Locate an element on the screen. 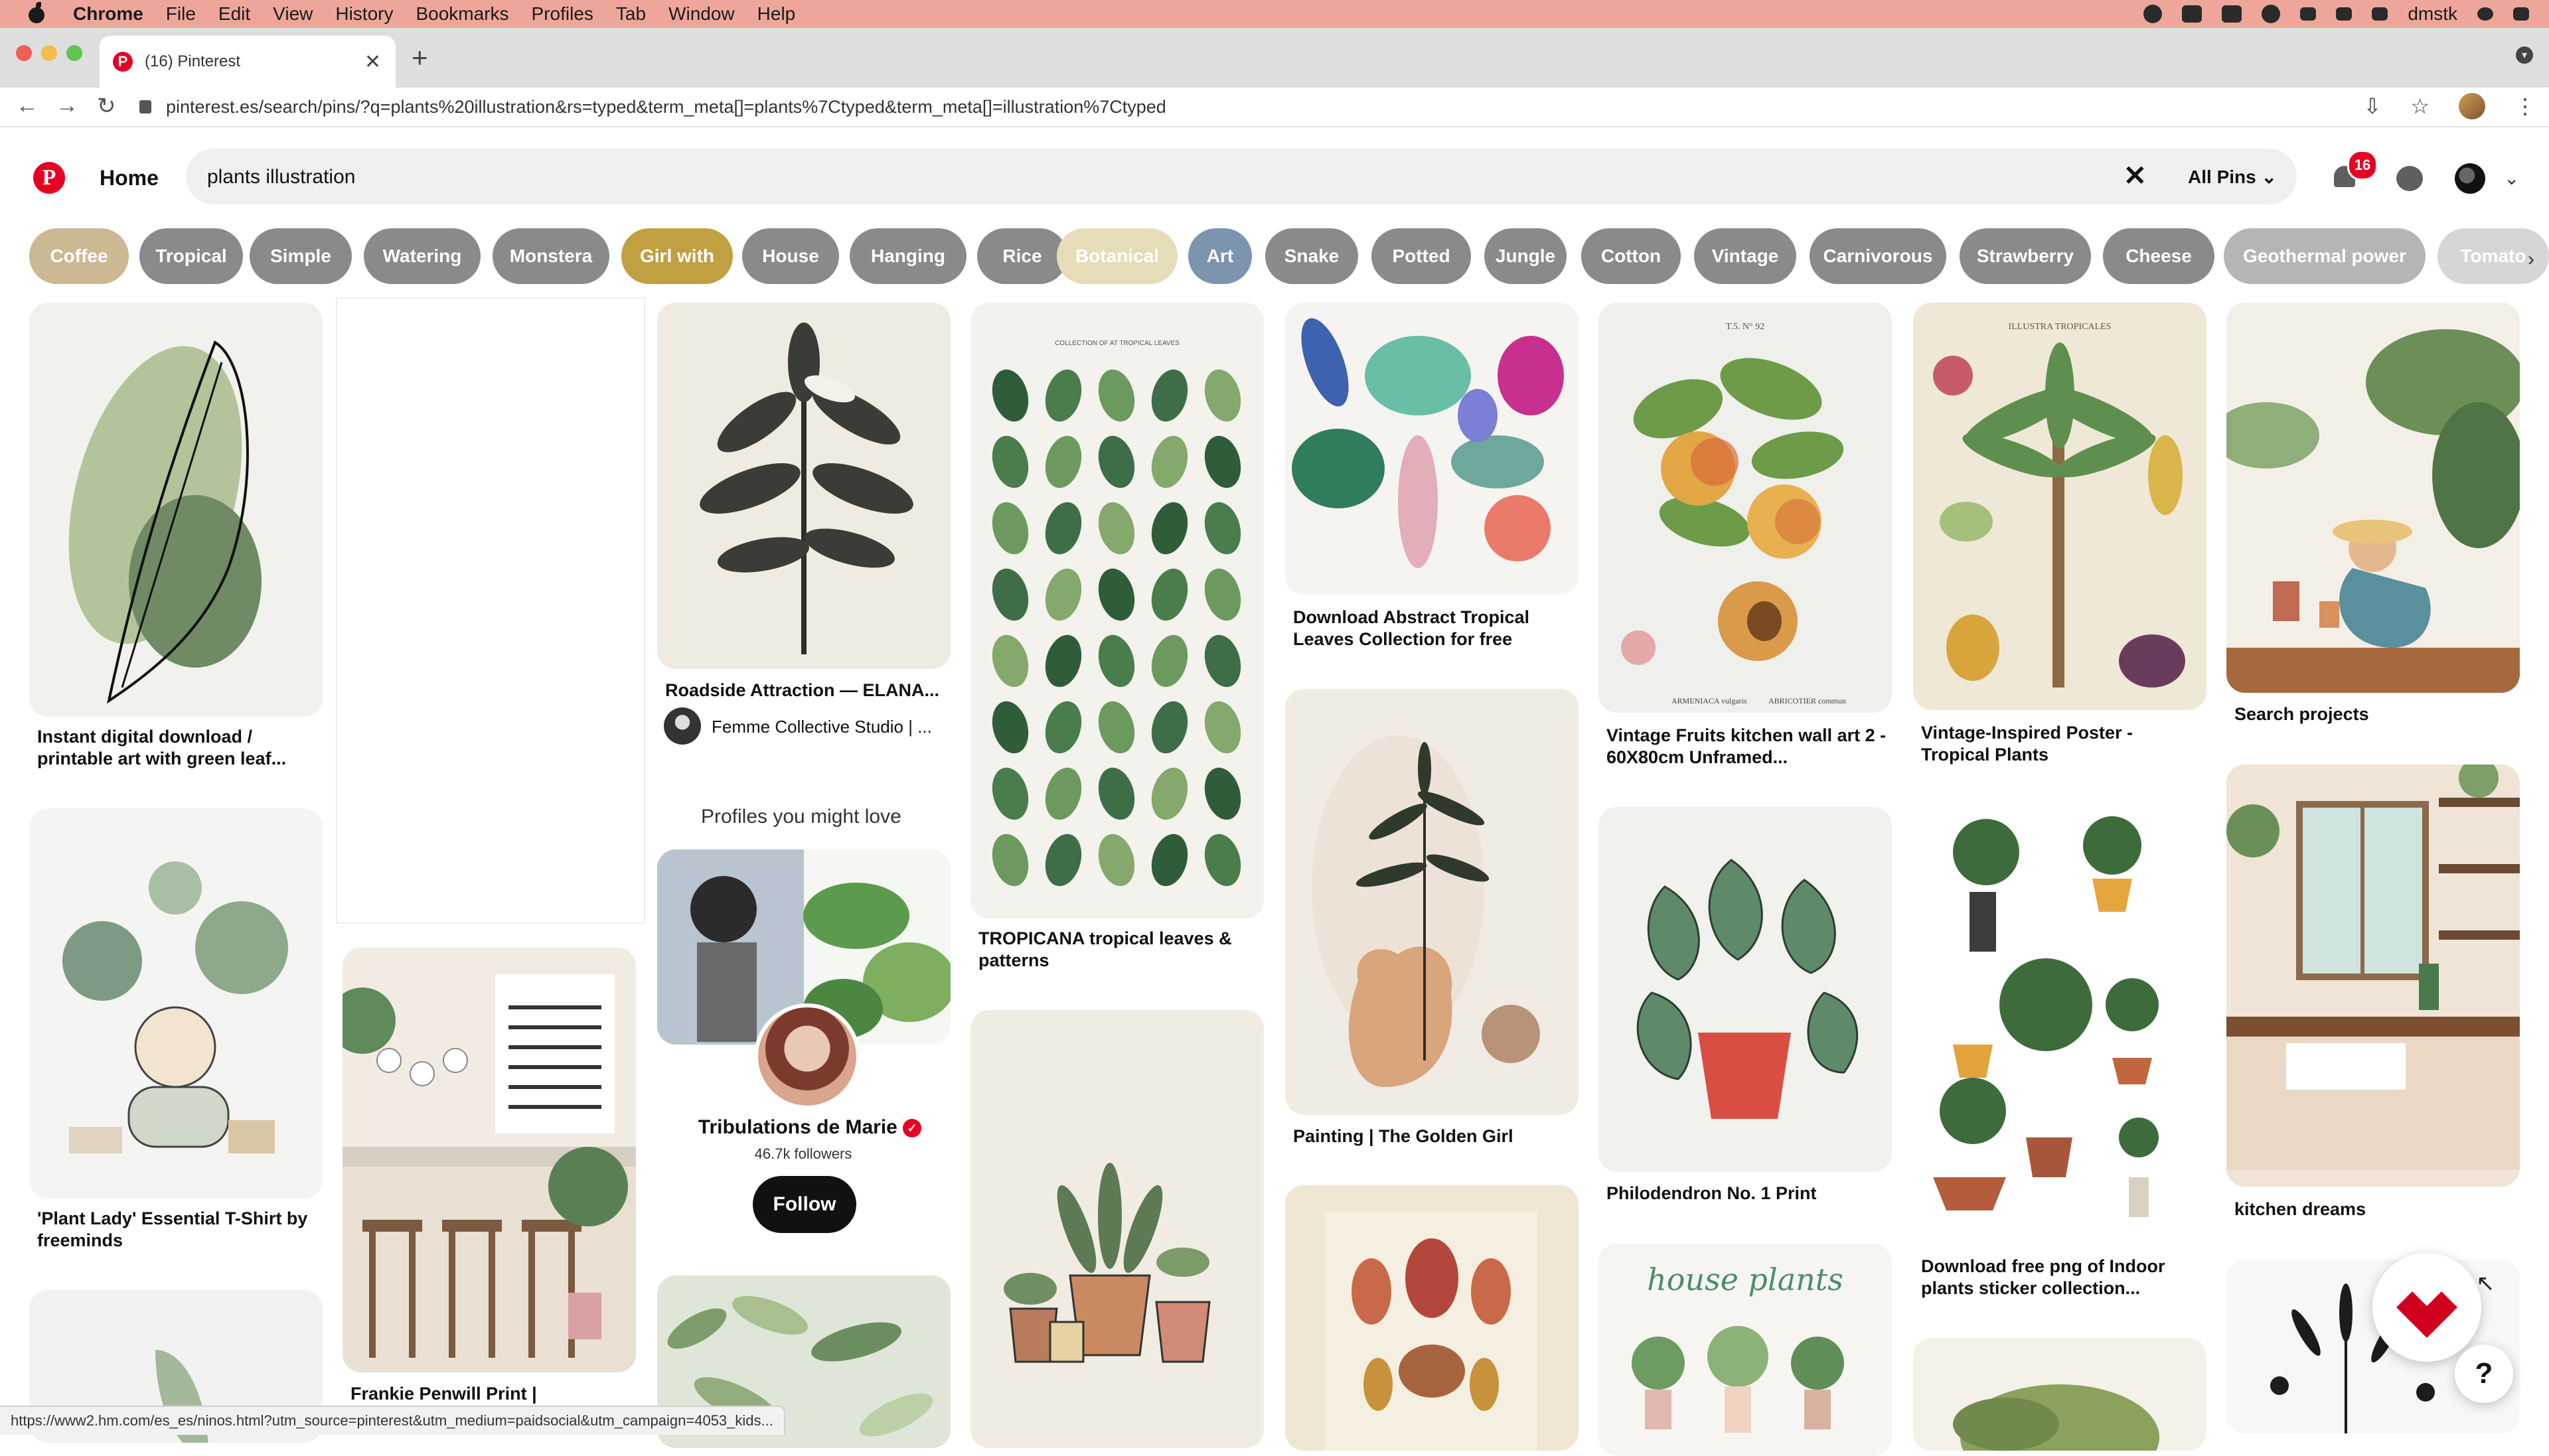  menu-history: History is located at coordinates (364, 14).